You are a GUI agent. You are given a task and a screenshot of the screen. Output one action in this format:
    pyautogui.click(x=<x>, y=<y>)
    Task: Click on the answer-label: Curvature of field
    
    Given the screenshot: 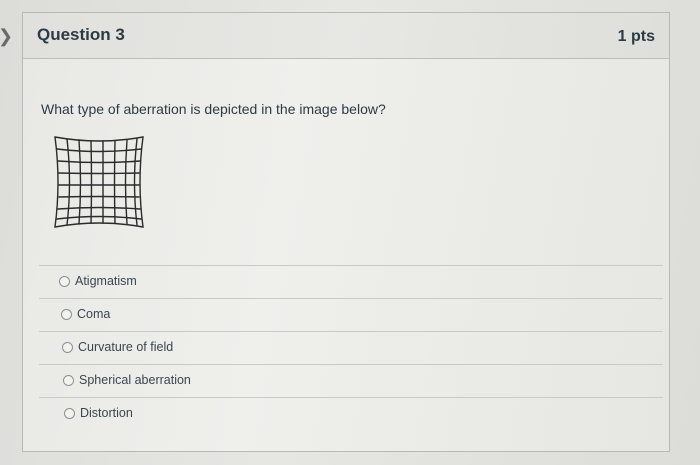 What is the action you would take?
    pyautogui.click(x=126, y=347)
    